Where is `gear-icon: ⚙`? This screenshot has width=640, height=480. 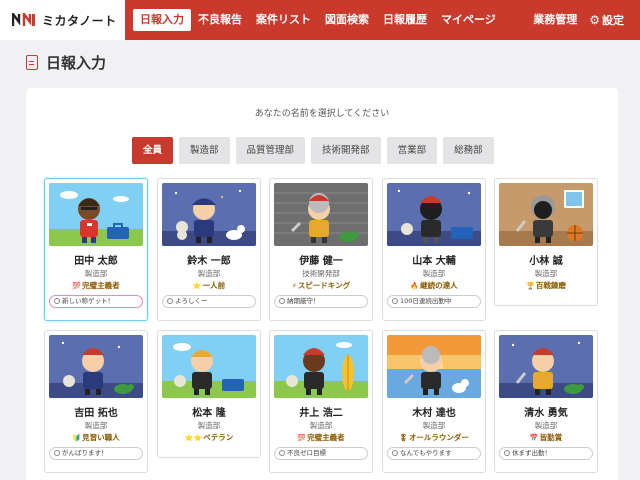 gear-icon: ⚙ is located at coordinates (594, 20).